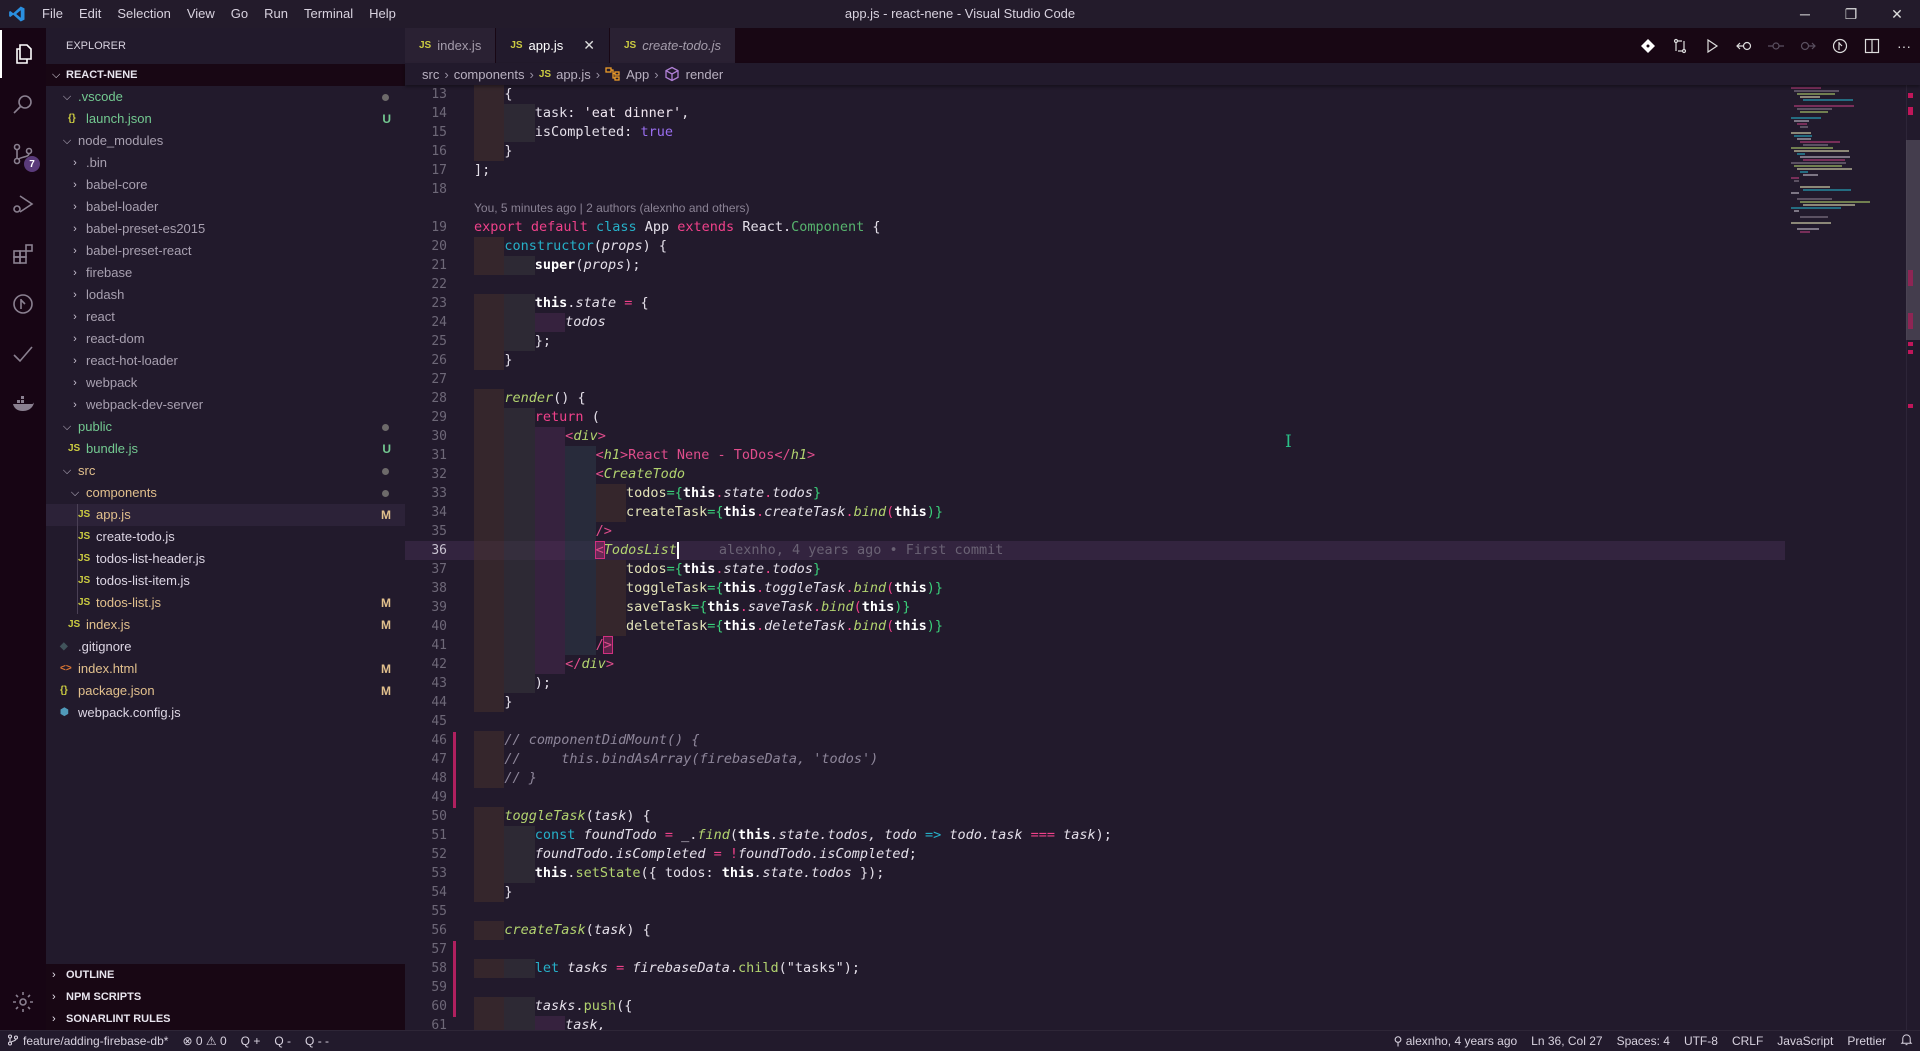  What do you see at coordinates (225, 163) in the screenshot?
I see `tree-folder: › .bin` at bounding box center [225, 163].